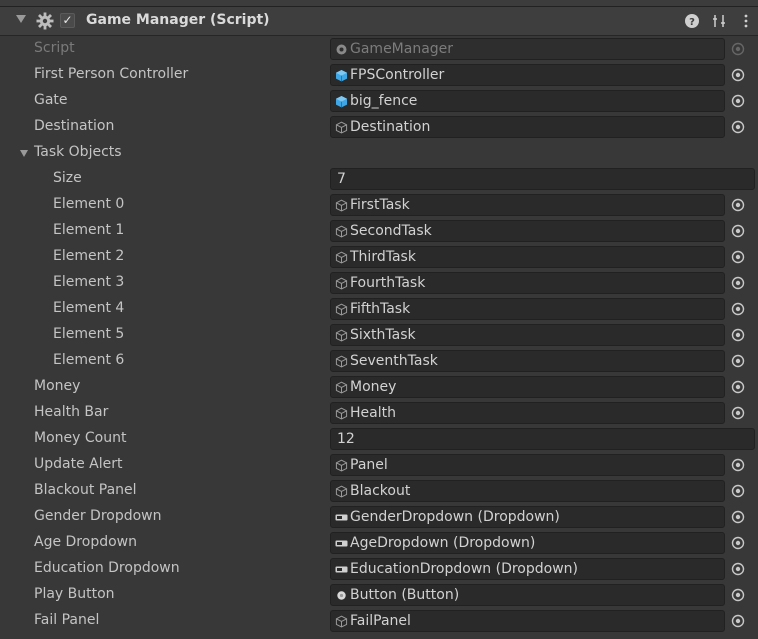 This screenshot has width=758, height=639. I want to click on component-header: ✓ Game Manager (Script) ?, so click(379, 21).